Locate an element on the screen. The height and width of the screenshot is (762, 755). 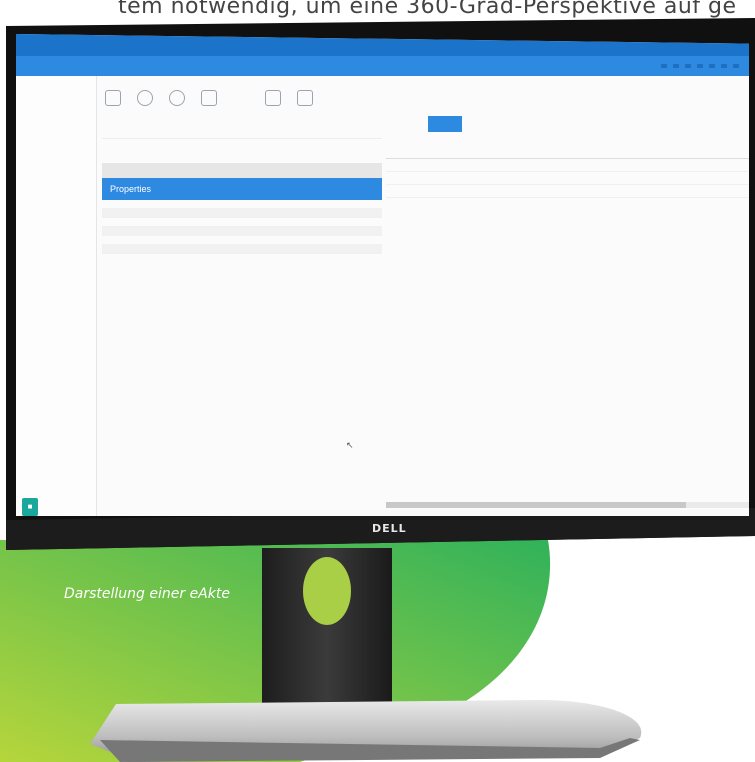
dell-logo: DELL is located at coordinates (389, 528).